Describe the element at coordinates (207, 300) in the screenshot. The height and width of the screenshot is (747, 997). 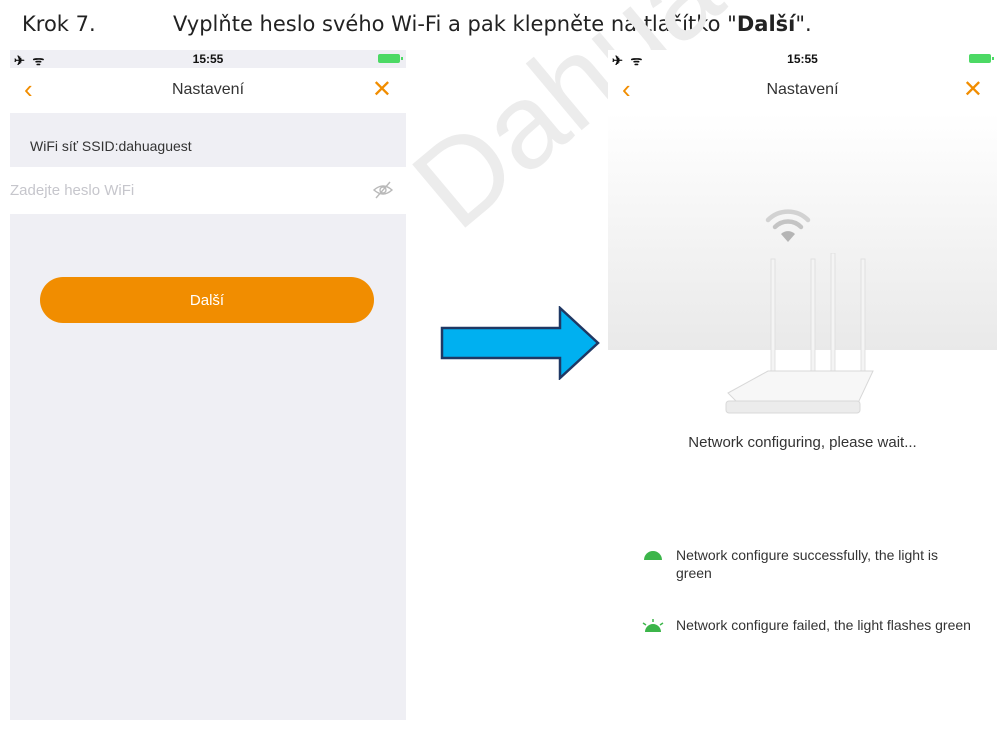
I see `next-button: Další` at that location.